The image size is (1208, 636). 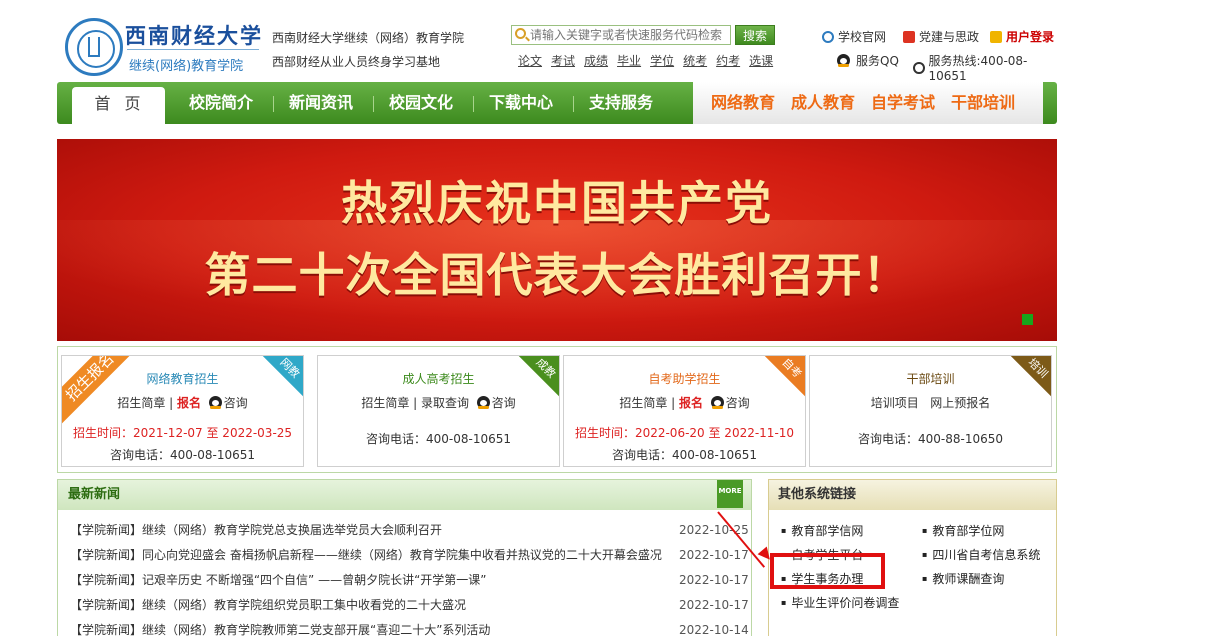 What do you see at coordinates (421, 103) in the screenshot?
I see `nav-item-culture: 校园文化` at bounding box center [421, 103].